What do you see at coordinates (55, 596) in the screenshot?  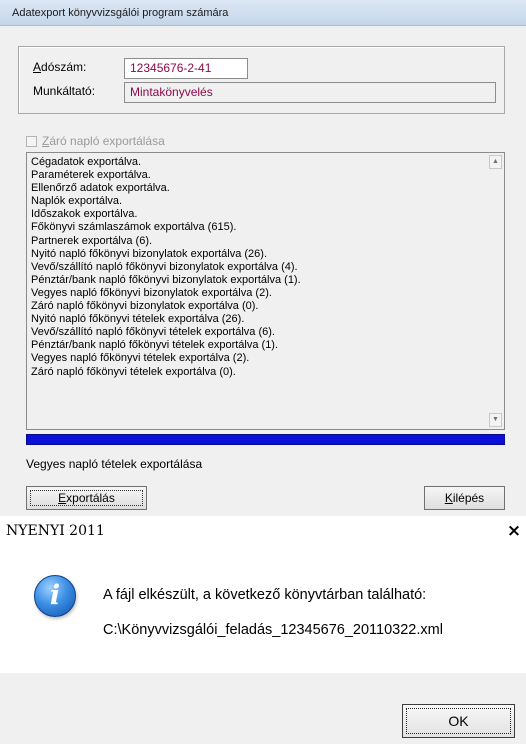 I see `info-icon: i` at bounding box center [55, 596].